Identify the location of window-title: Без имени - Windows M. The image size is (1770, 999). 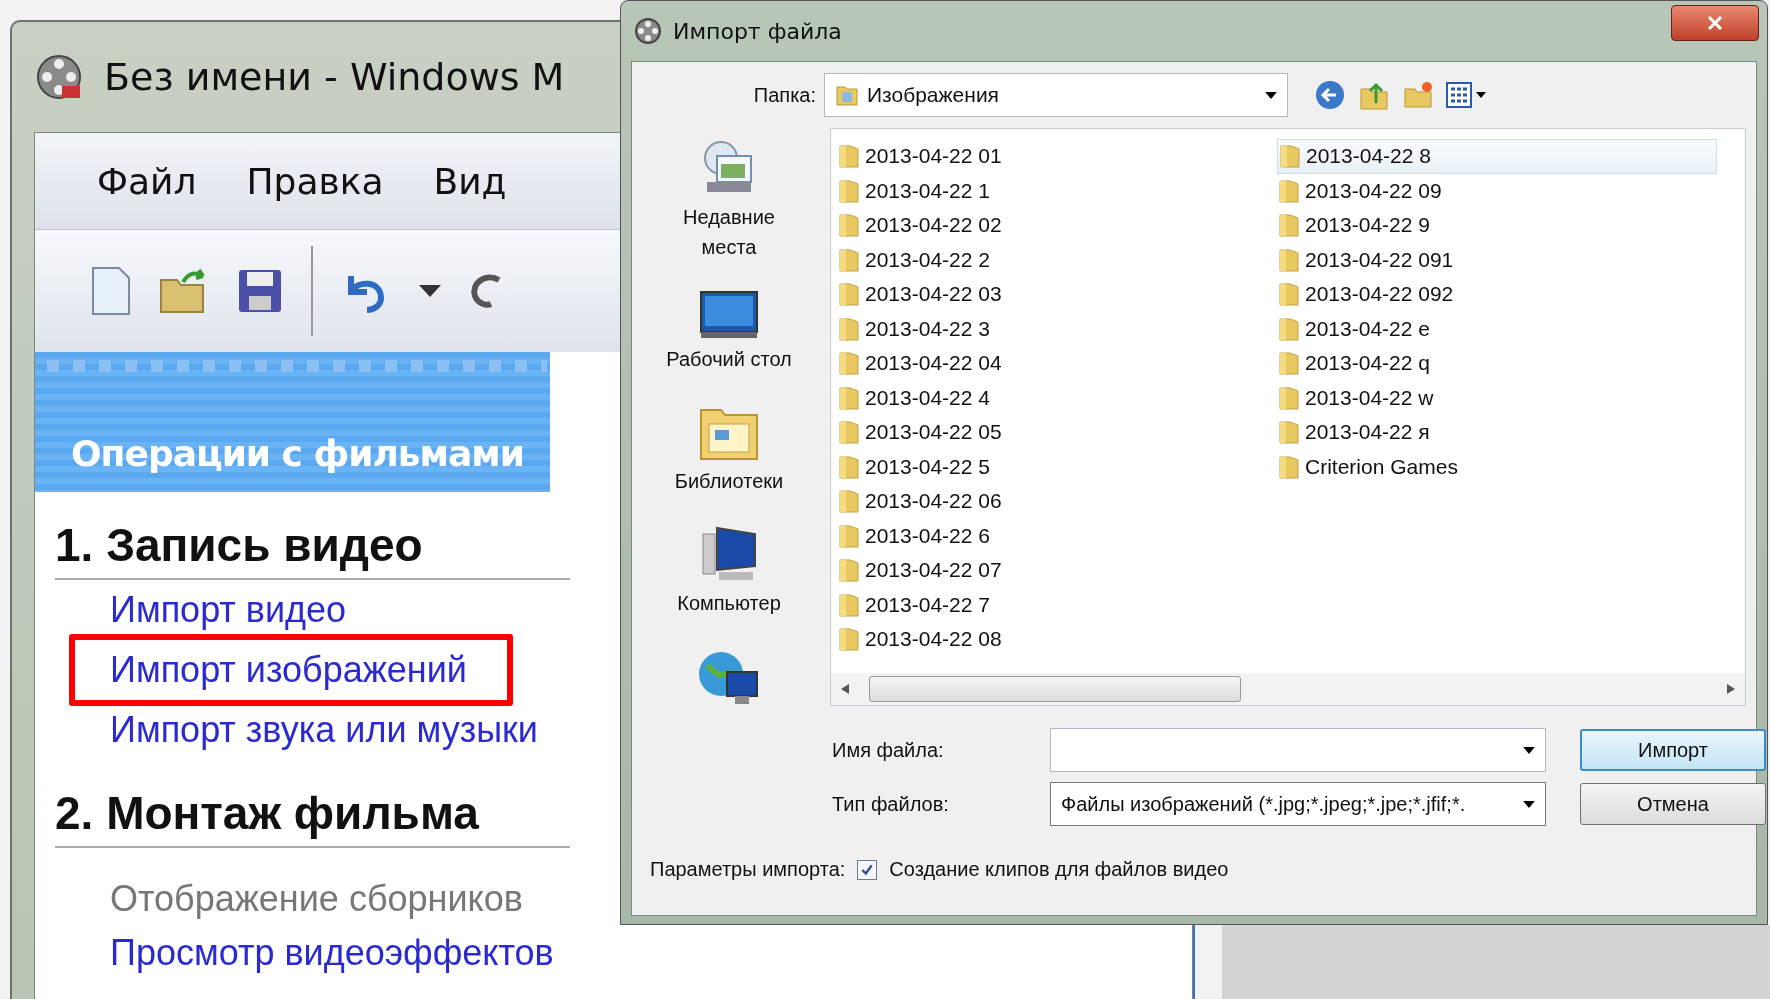
(334, 77).